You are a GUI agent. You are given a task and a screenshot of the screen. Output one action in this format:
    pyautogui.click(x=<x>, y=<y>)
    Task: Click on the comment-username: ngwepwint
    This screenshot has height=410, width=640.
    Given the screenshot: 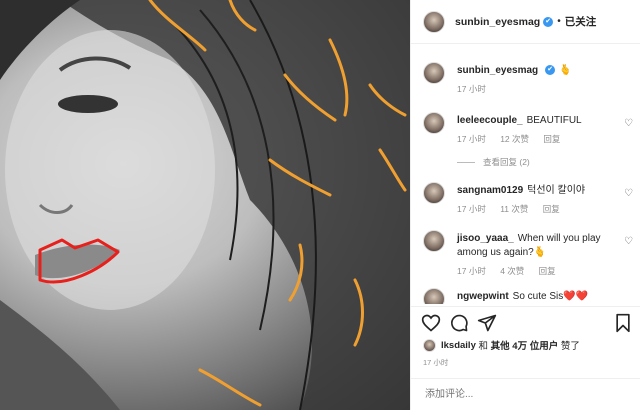 What is the action you would take?
    pyautogui.click(x=483, y=296)
    